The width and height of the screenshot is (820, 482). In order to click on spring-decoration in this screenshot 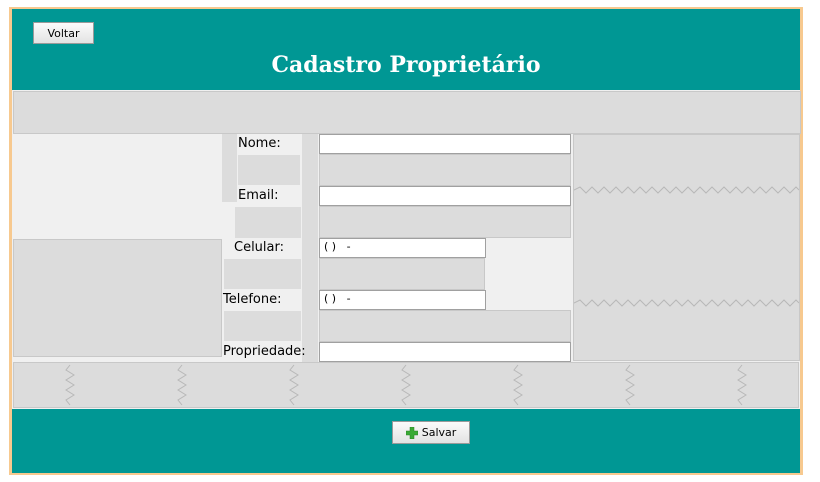, I will do `click(686, 246)`.